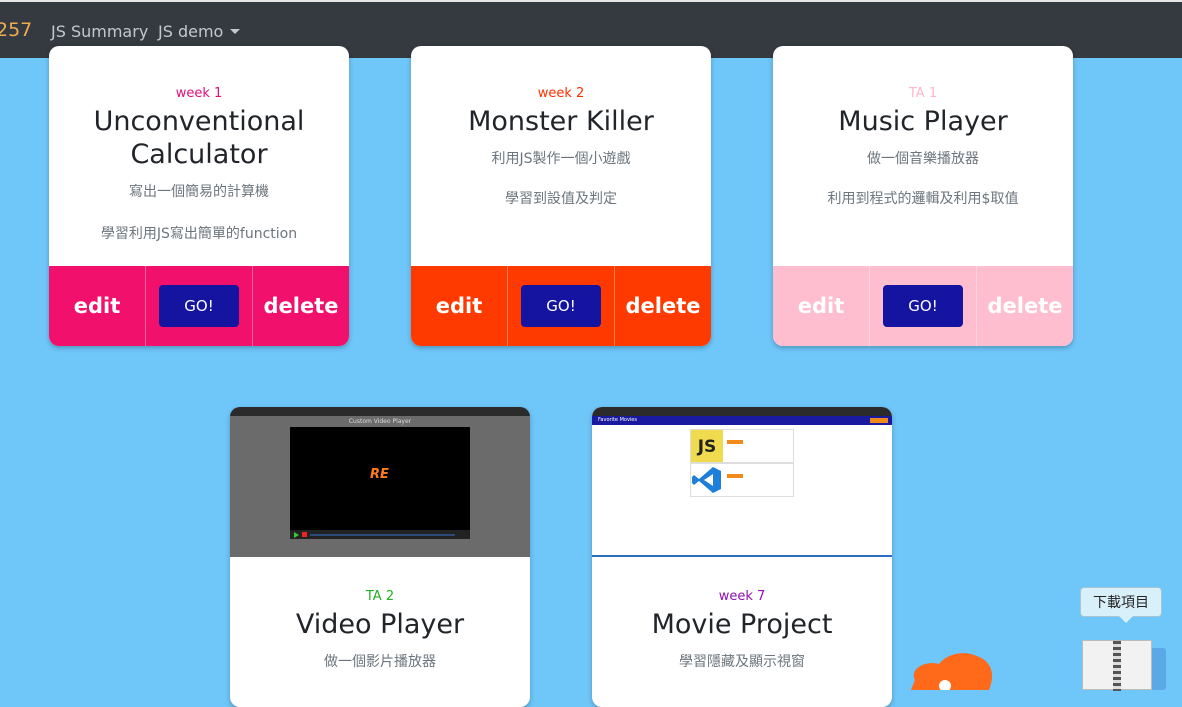 This screenshot has height=707, width=1182. I want to click on download-tooltip: 下載項目, so click(1121, 605).